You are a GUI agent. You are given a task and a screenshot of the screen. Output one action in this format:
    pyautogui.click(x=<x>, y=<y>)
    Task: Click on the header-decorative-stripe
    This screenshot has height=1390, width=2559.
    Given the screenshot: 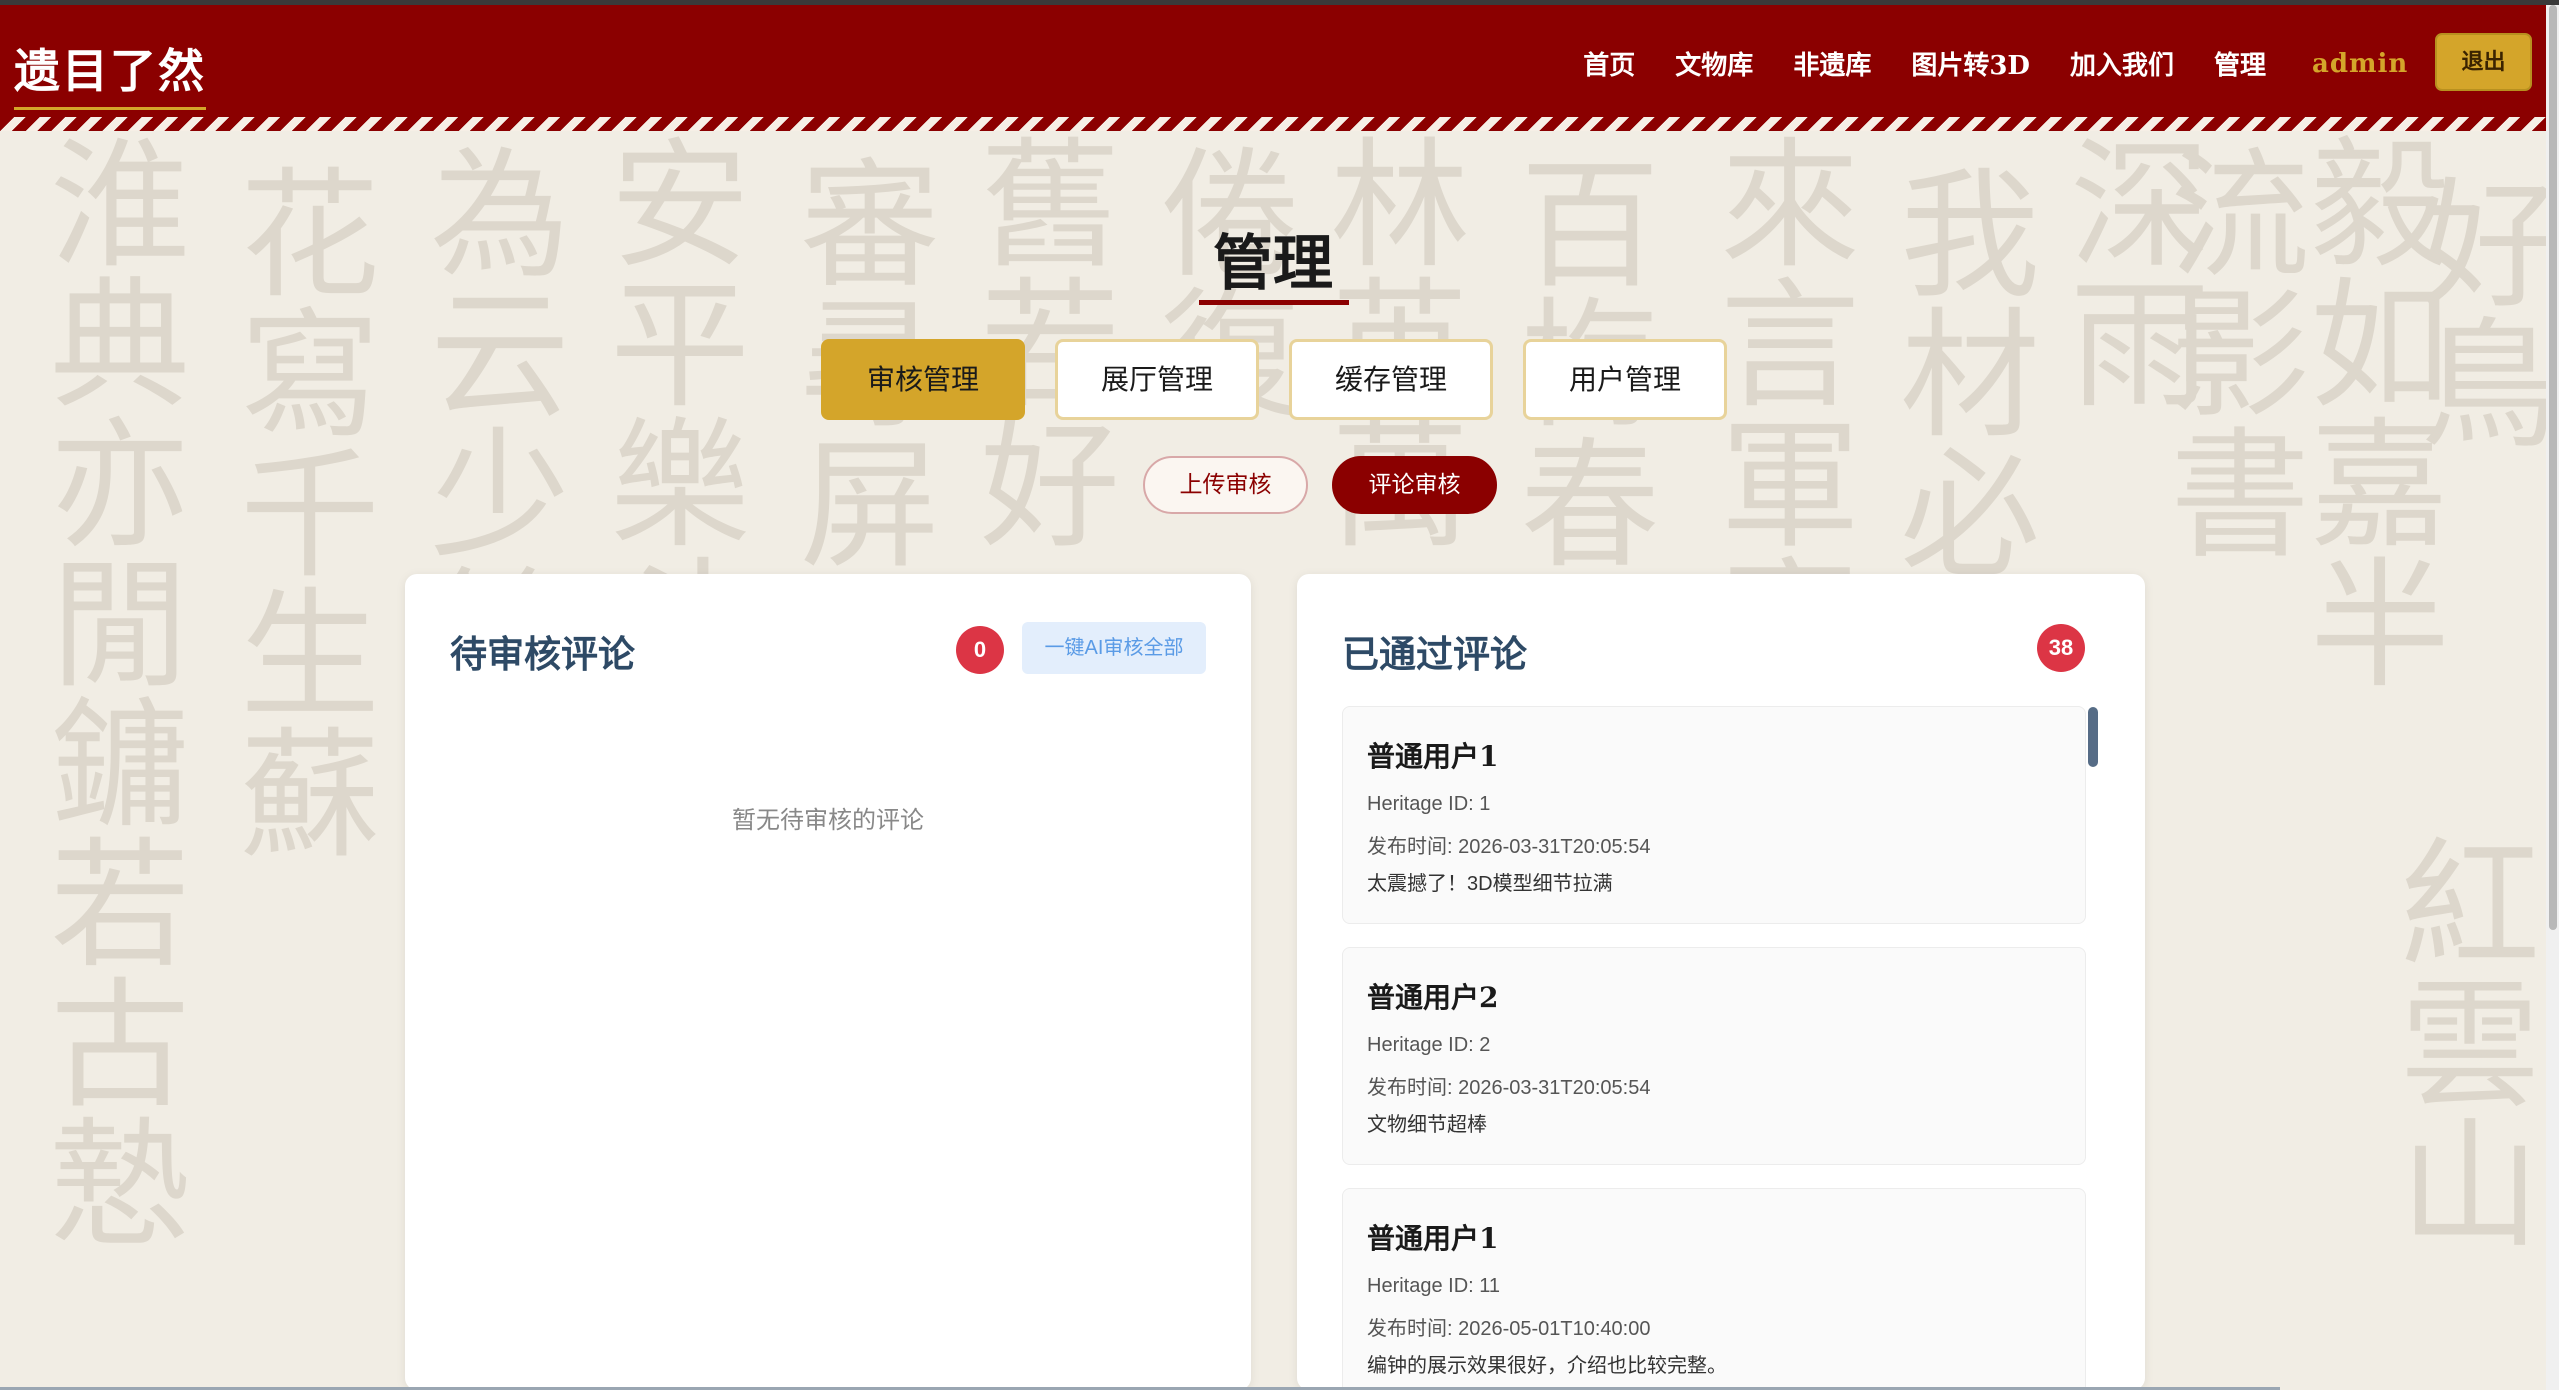 What is the action you would take?
    pyautogui.click(x=1273, y=124)
    